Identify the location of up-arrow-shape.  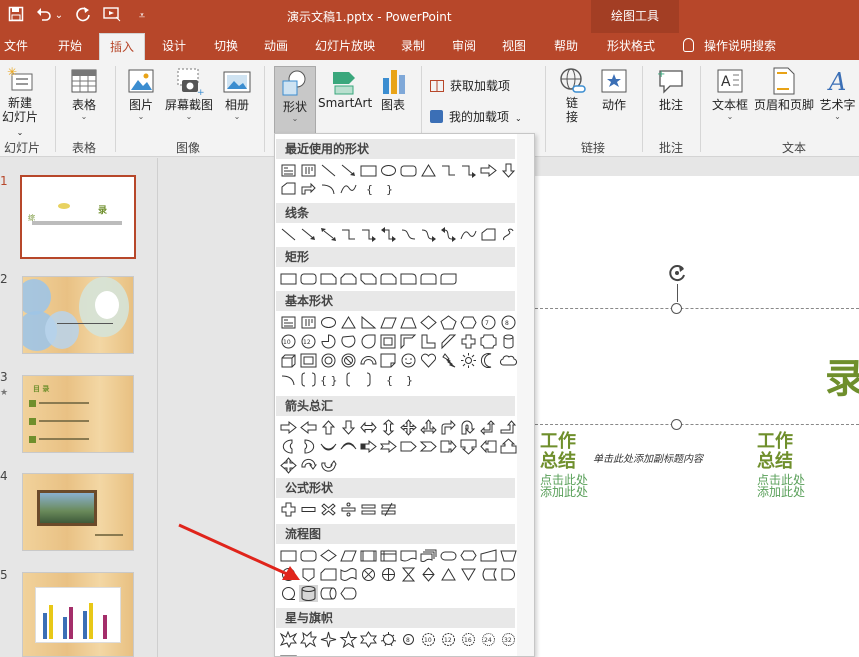
(328, 427).